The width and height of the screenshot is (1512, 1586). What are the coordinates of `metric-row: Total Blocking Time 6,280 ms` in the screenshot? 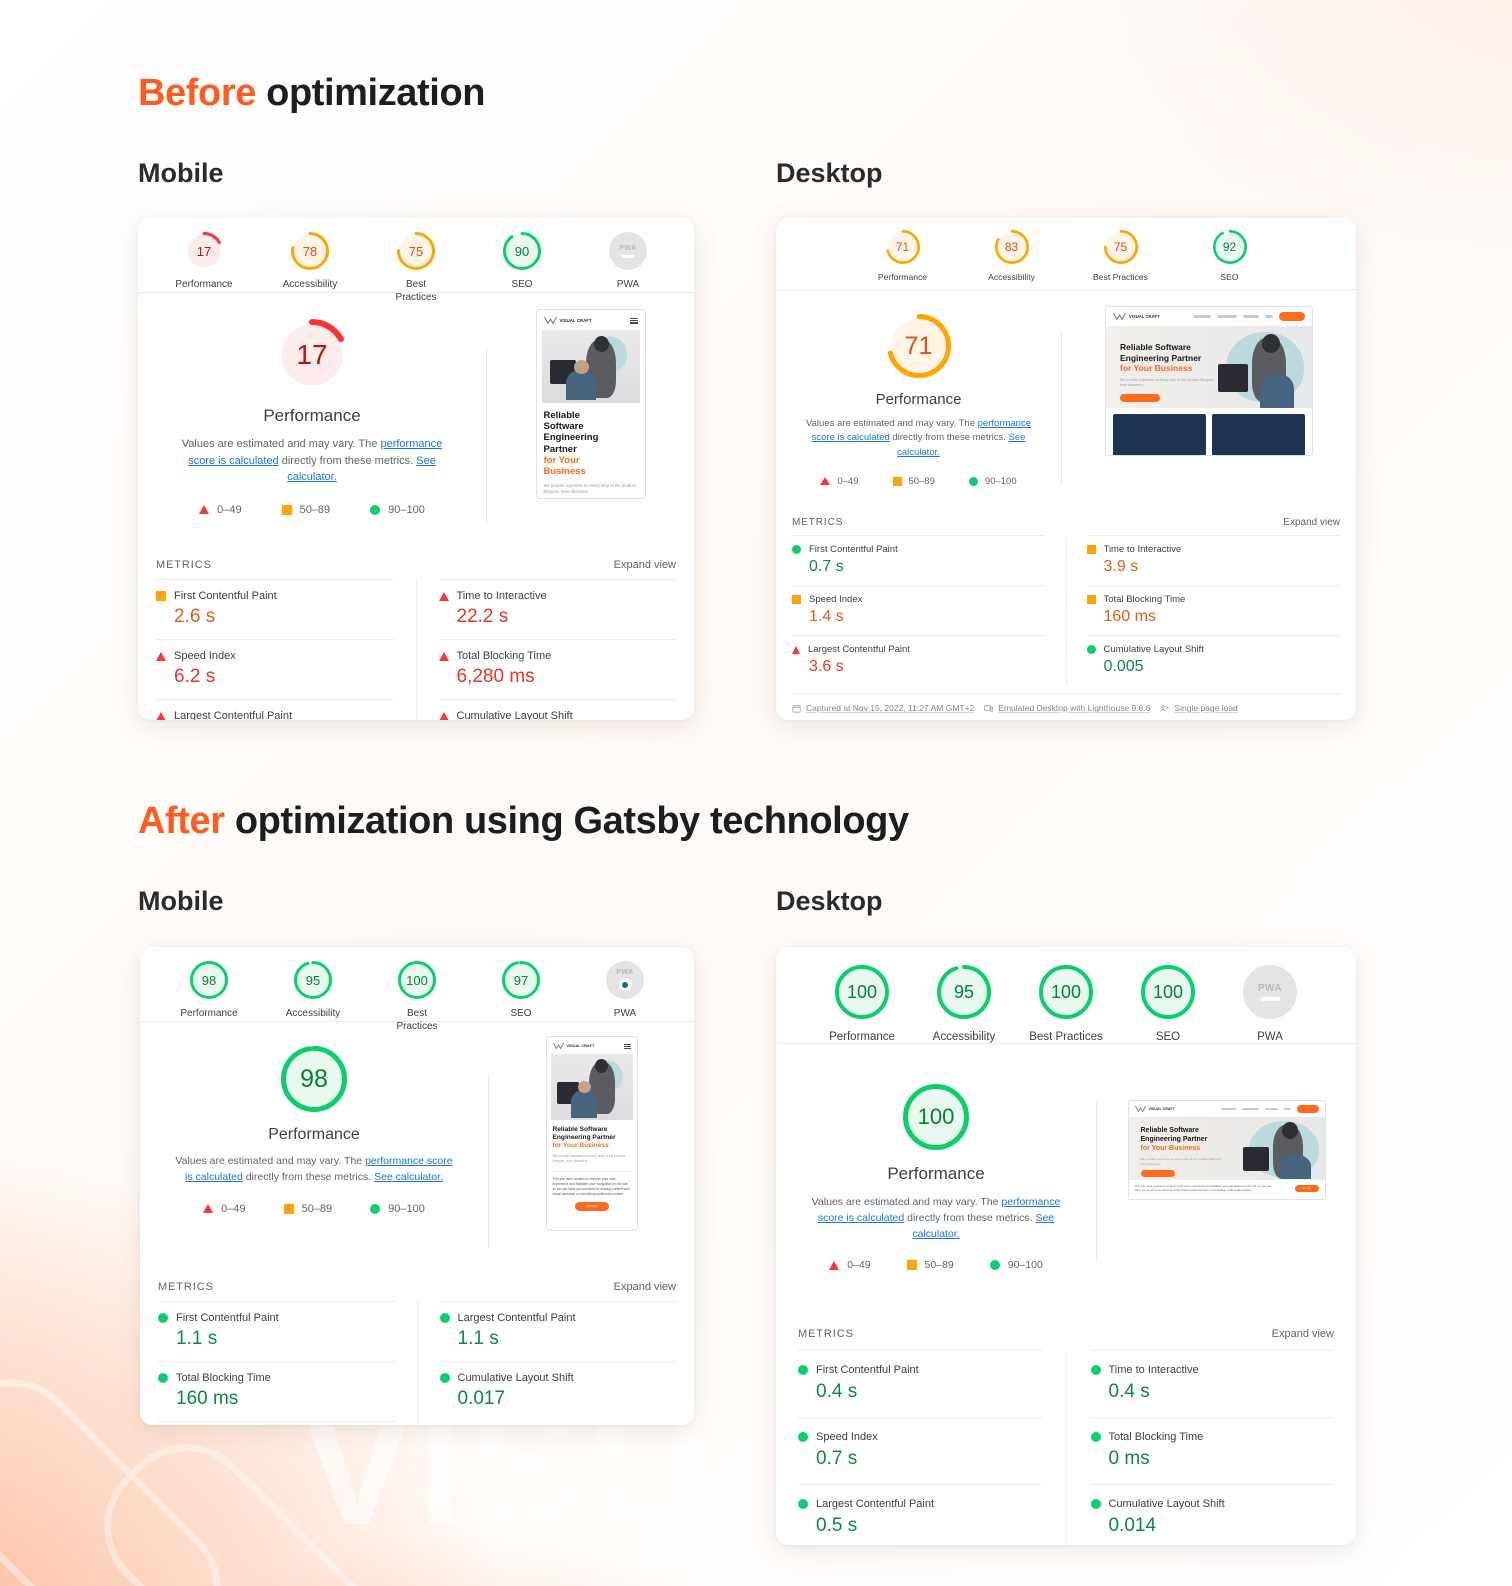 It's located at (557, 669).